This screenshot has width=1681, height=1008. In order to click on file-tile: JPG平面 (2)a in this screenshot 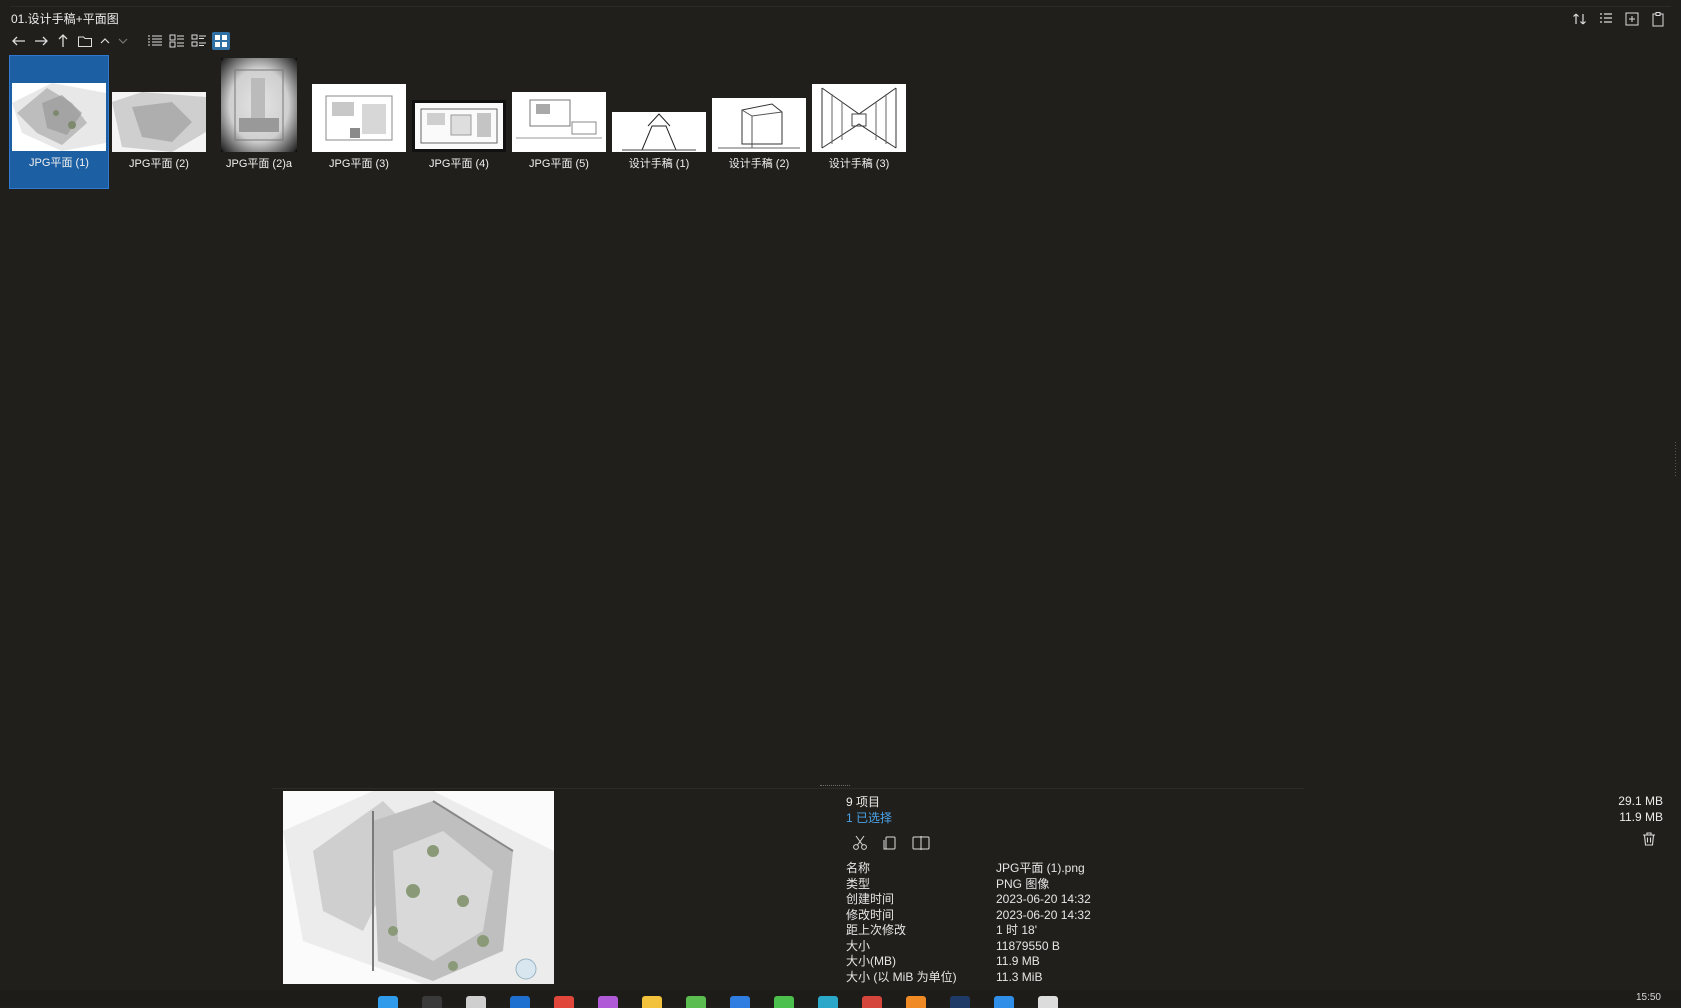, I will do `click(259, 122)`.